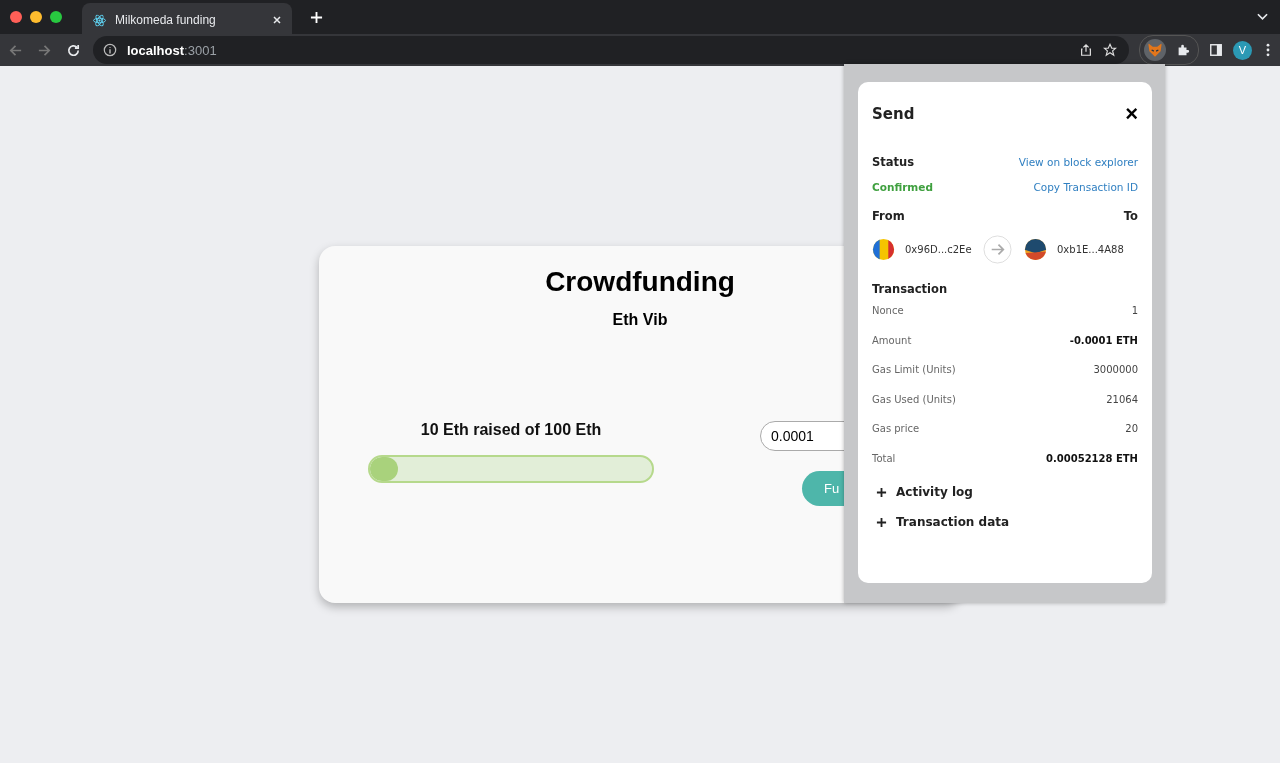 This screenshot has height=763, width=1280. Describe the element at coordinates (1216, 50) in the screenshot. I see `side-panel-icon` at that location.